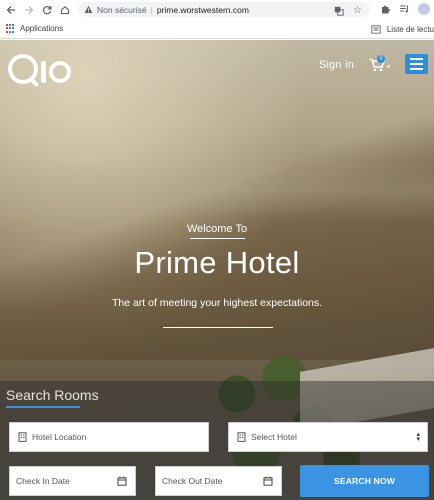  Describe the element at coordinates (59, 437) in the screenshot. I see `hotel-location-placeholder: Hotel Location` at that location.